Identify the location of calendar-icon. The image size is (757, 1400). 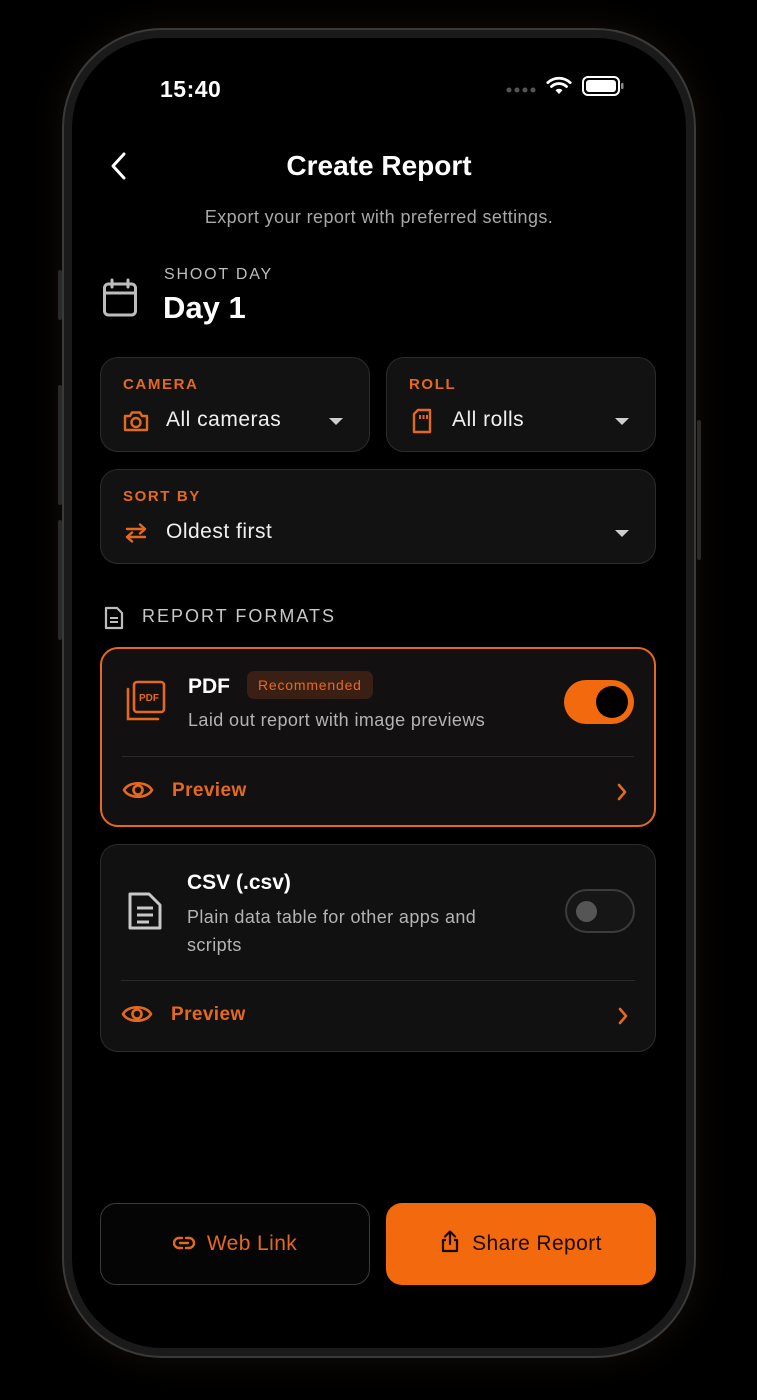
(120, 300).